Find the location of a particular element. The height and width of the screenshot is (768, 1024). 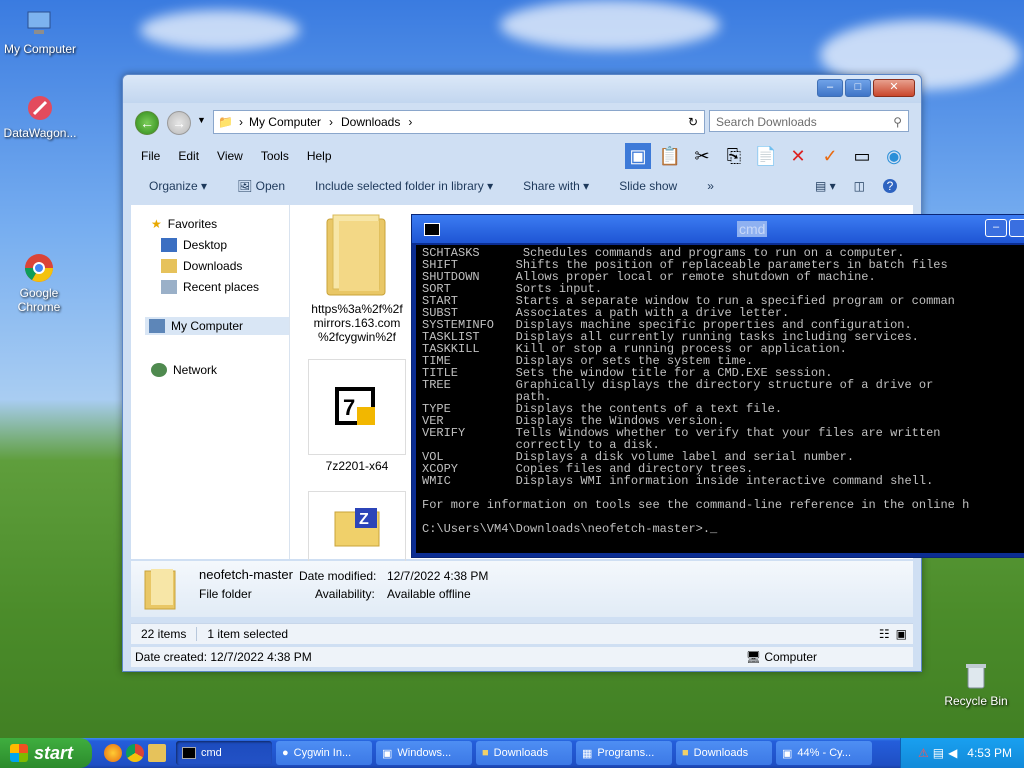

explorer-icon is located at coordinates (157, 753).